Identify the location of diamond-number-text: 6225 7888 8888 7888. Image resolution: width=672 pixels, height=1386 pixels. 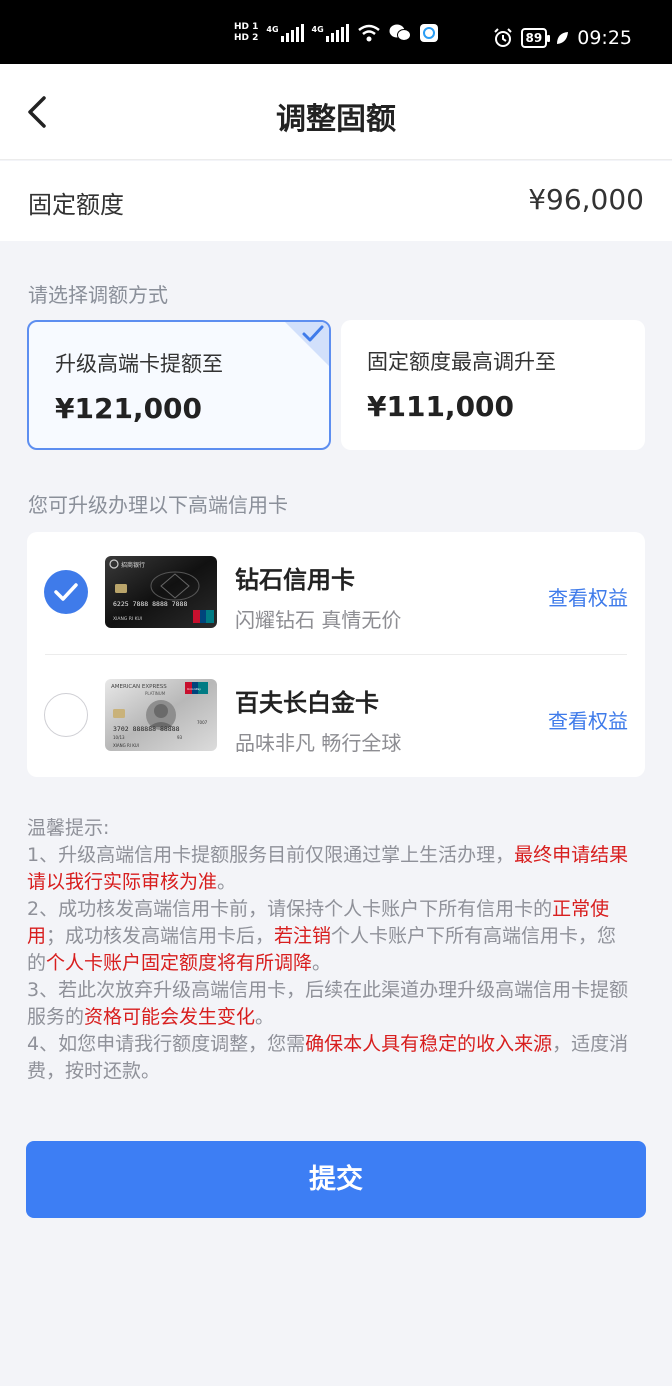
(150, 604).